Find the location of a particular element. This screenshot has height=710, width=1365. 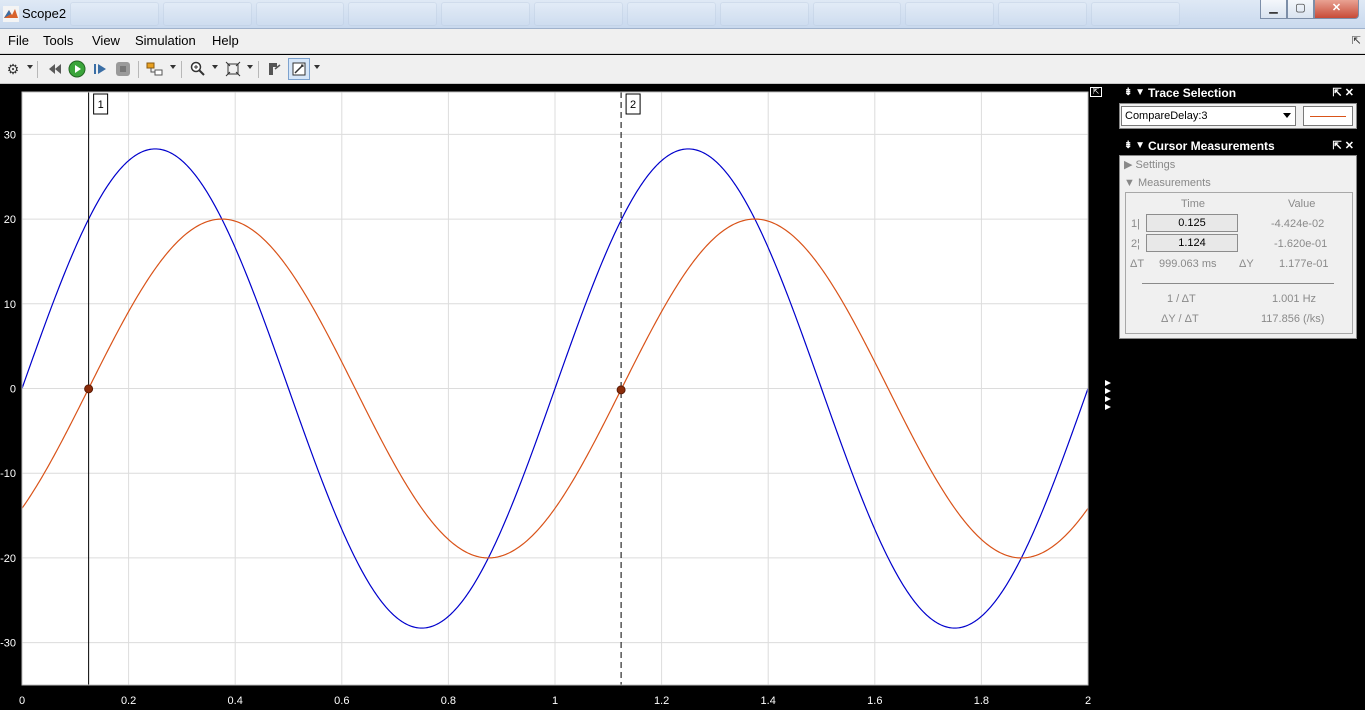

chevron-down-icon is located at coordinates (1287, 115).